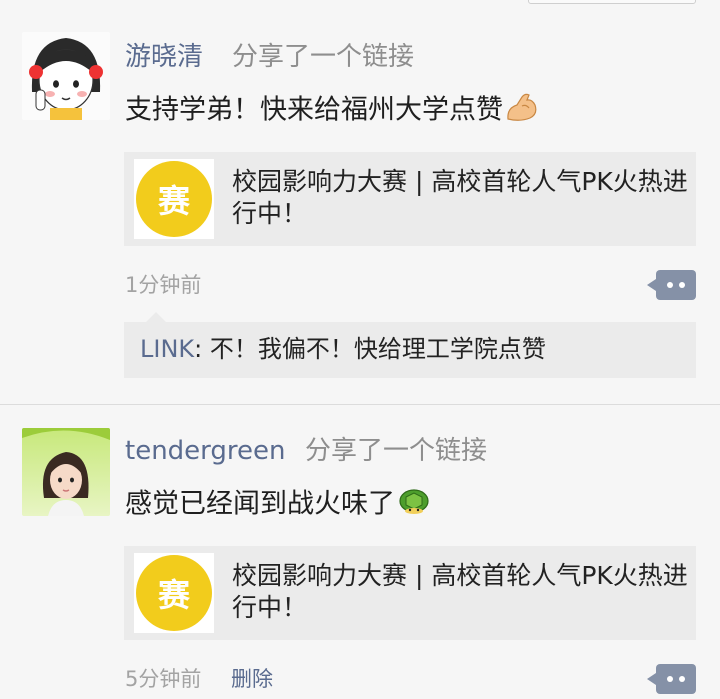 This screenshot has width=720, height=699. What do you see at coordinates (205, 451) in the screenshot?
I see `username: tendergreen` at bounding box center [205, 451].